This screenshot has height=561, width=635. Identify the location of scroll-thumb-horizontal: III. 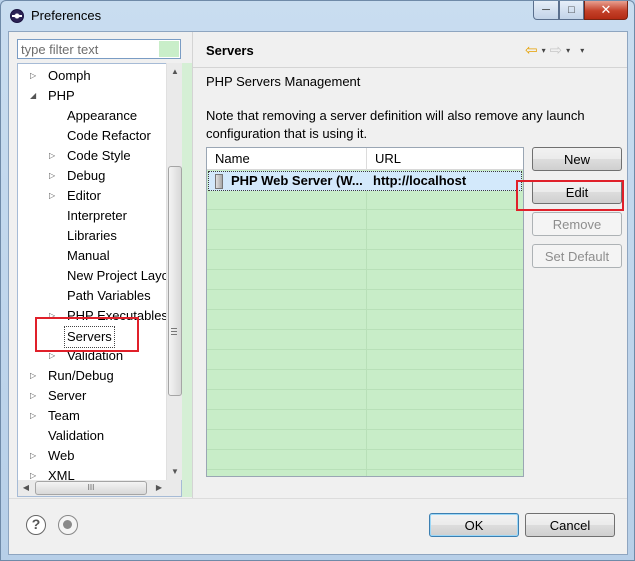
(91, 488).